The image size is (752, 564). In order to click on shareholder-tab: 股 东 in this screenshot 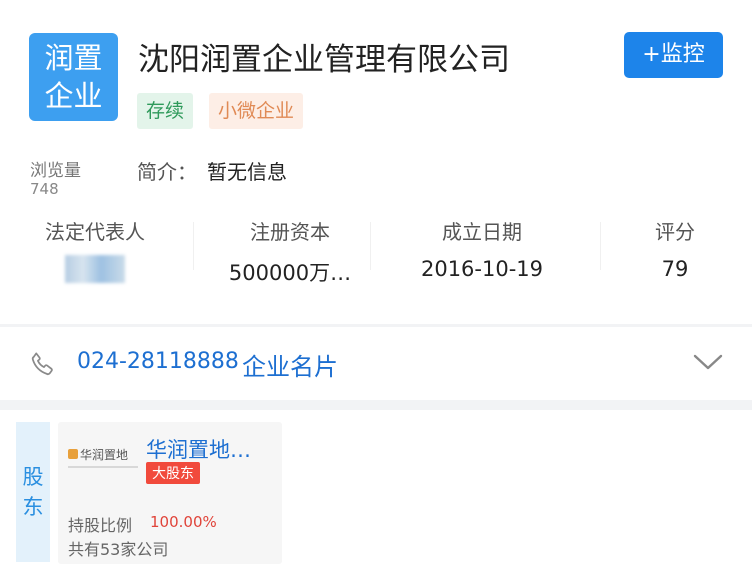, I will do `click(33, 492)`.